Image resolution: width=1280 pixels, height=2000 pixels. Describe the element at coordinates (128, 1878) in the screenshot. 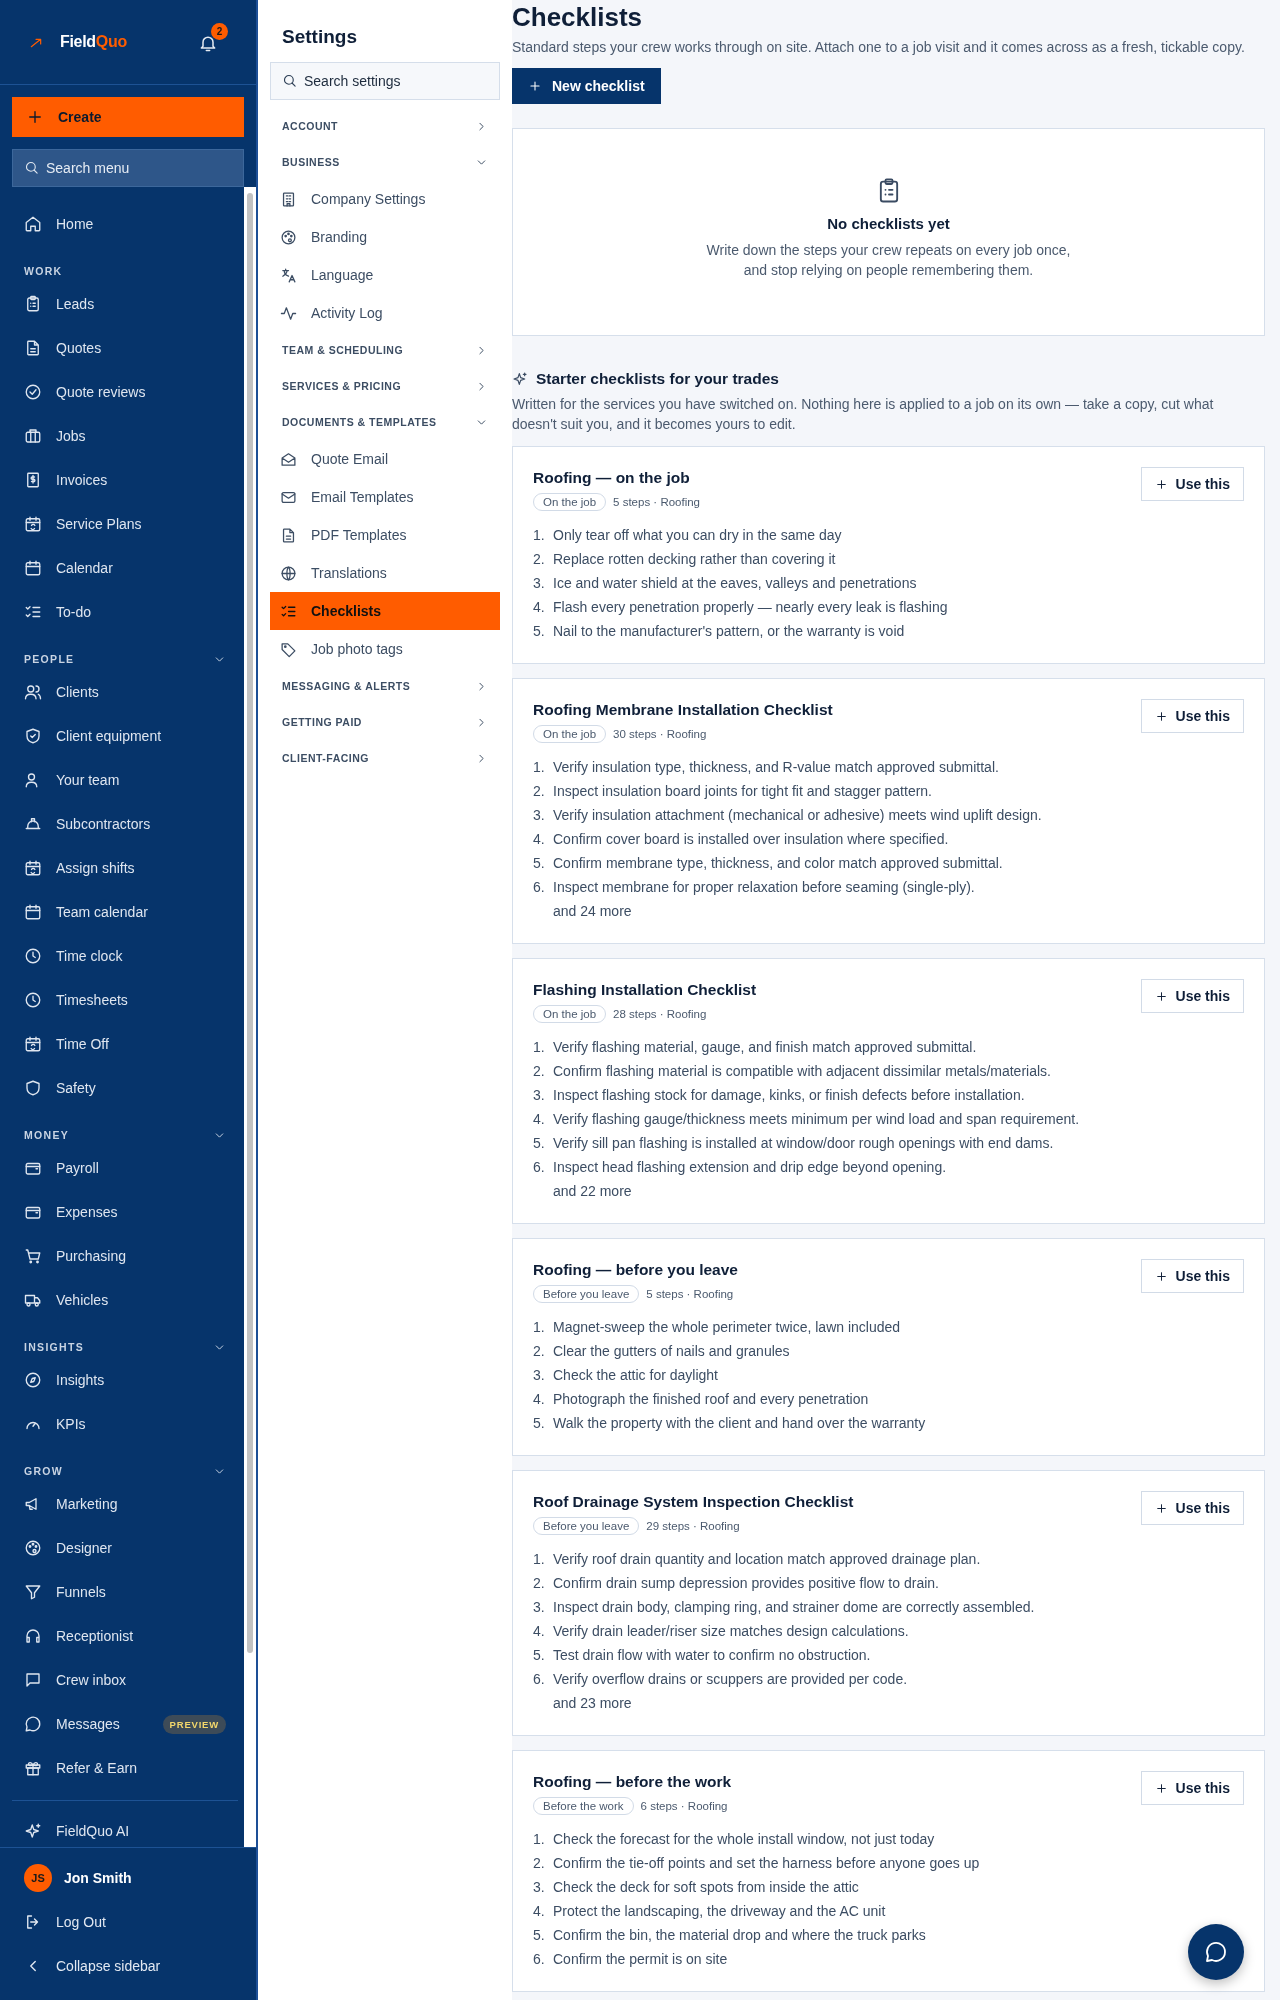

I see `user-menu: JS Jon Smith` at that location.